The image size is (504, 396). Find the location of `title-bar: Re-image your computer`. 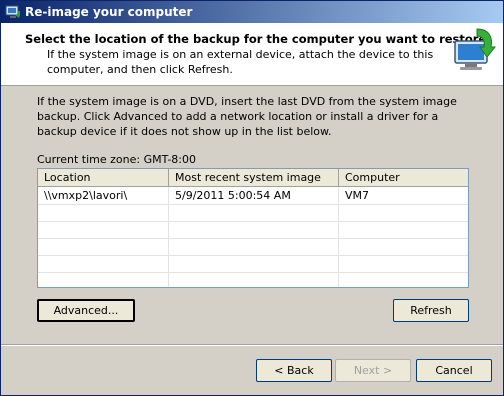

title-bar: Re-image your computer is located at coordinates (252, 12).